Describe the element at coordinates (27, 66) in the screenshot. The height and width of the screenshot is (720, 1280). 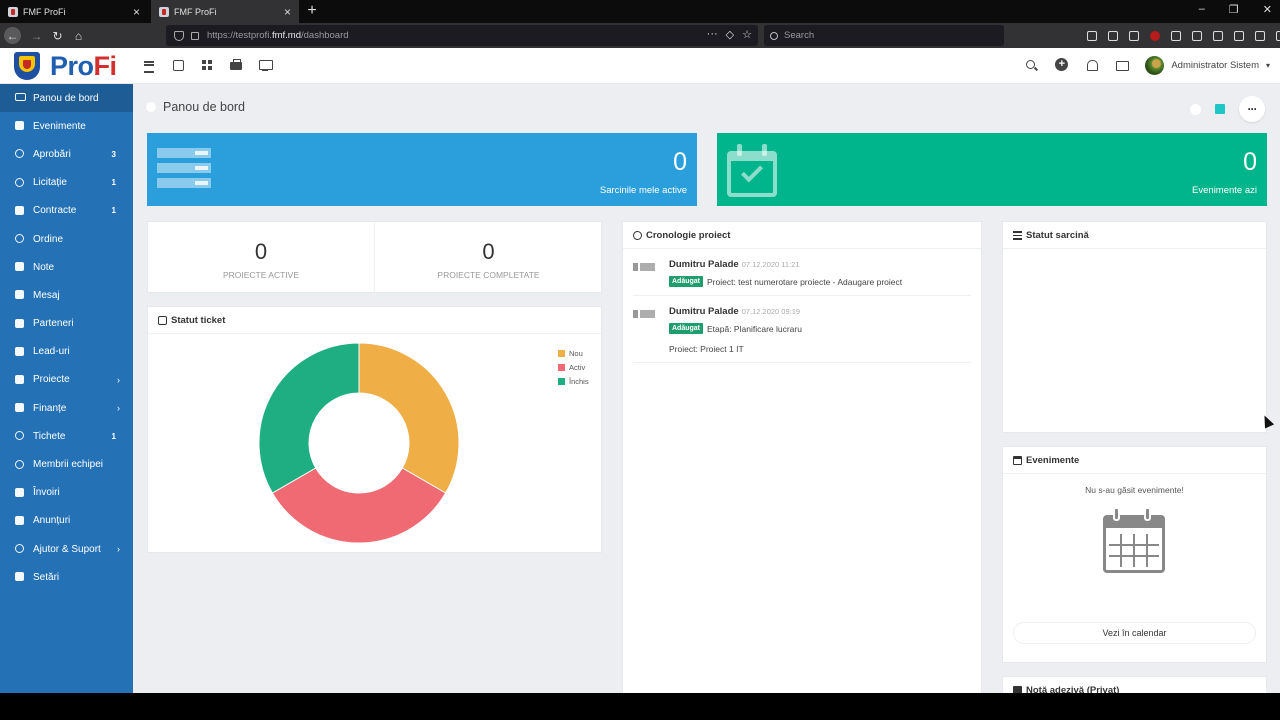
I see `crest-icon` at that location.